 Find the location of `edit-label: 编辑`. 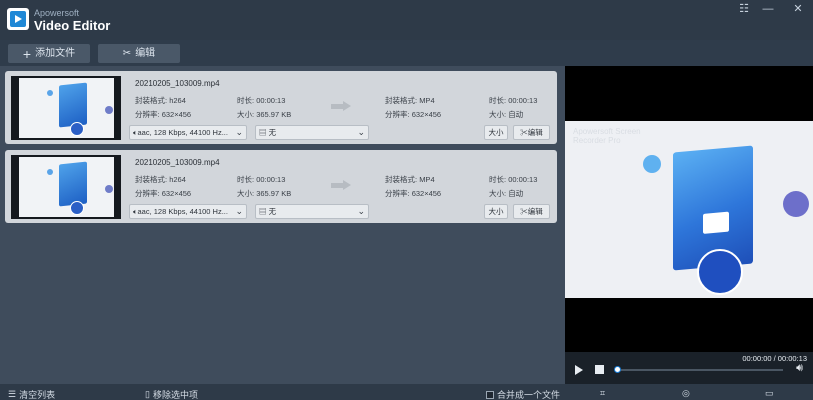

edit-label: 编辑 is located at coordinates (145, 53).